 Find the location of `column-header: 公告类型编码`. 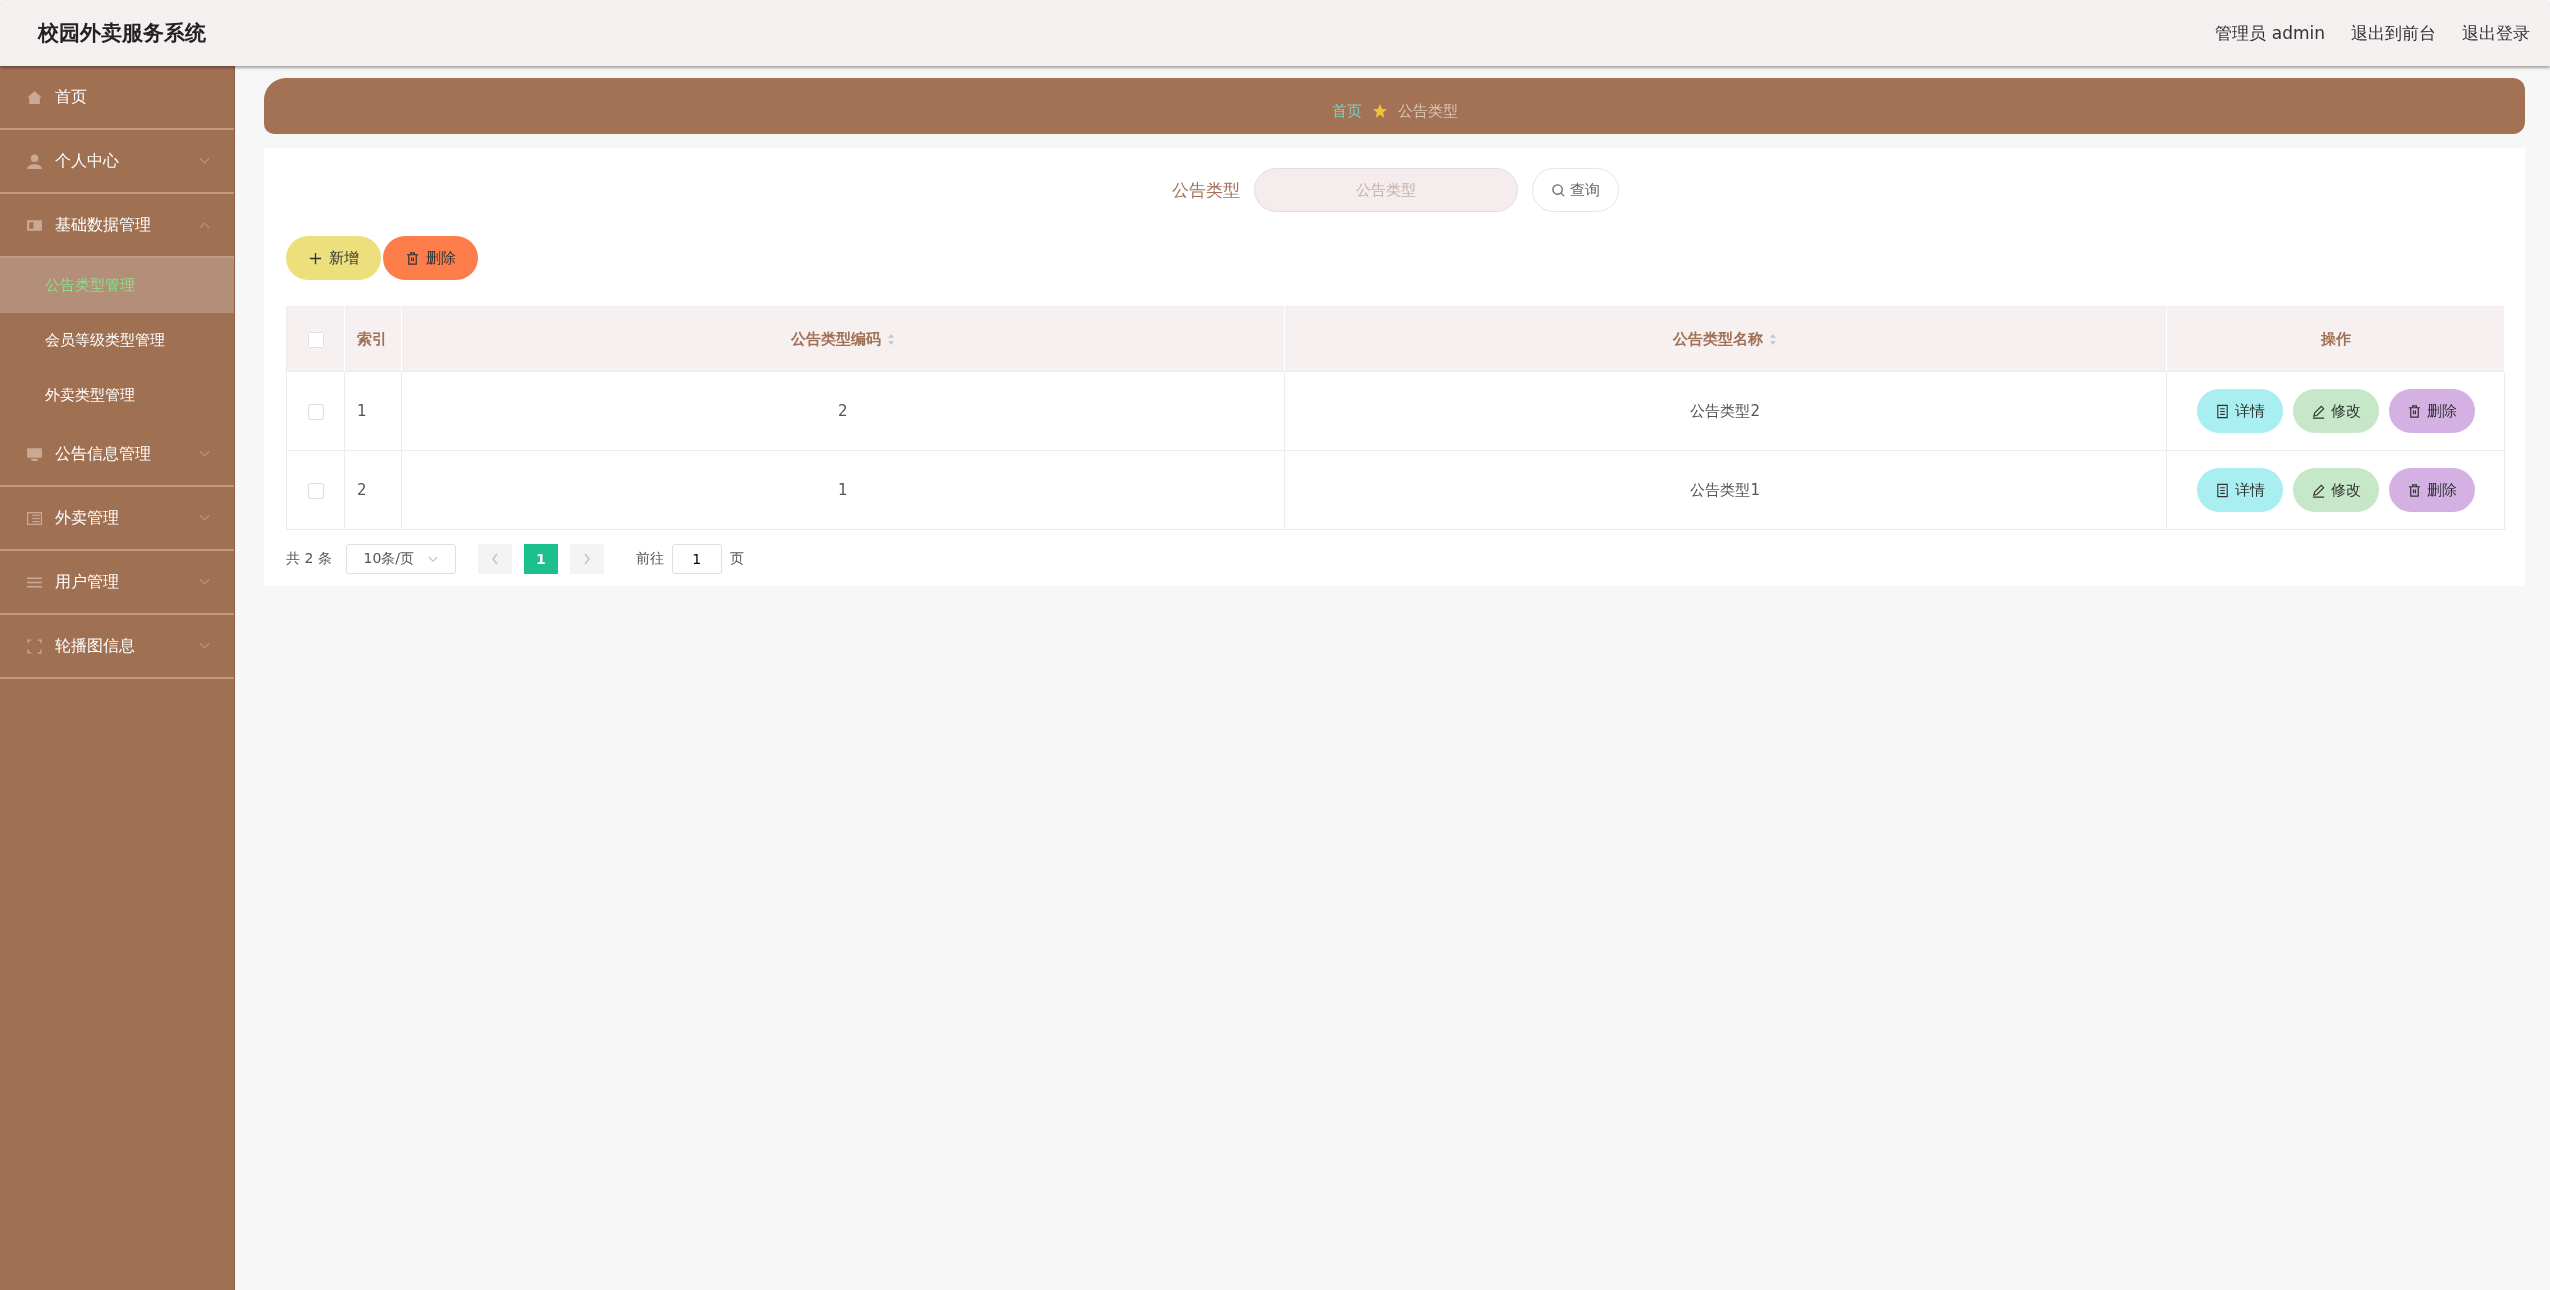

column-header: 公告类型编码 is located at coordinates (842, 339).